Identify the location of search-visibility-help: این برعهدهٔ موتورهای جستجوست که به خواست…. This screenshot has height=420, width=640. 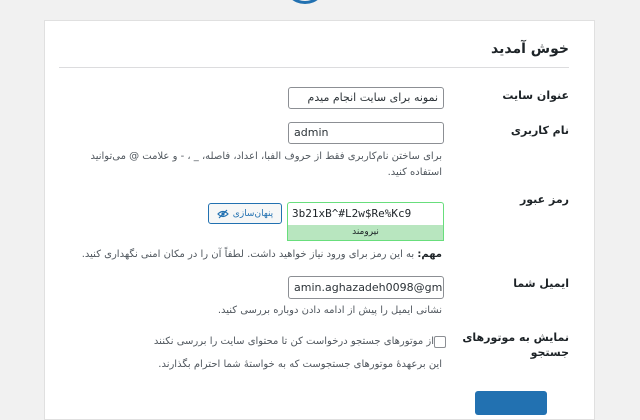
(300, 364).